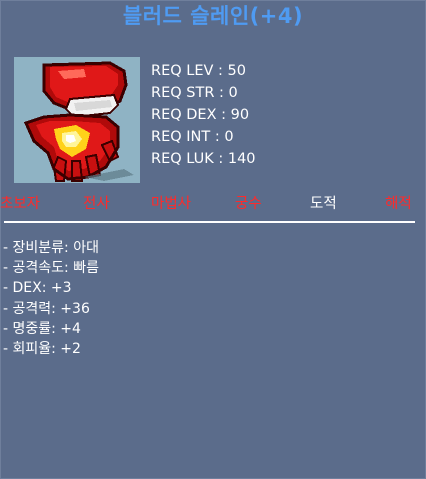  Describe the element at coordinates (20, 204) in the screenshot. I see `job-beginner: 초보자` at that location.